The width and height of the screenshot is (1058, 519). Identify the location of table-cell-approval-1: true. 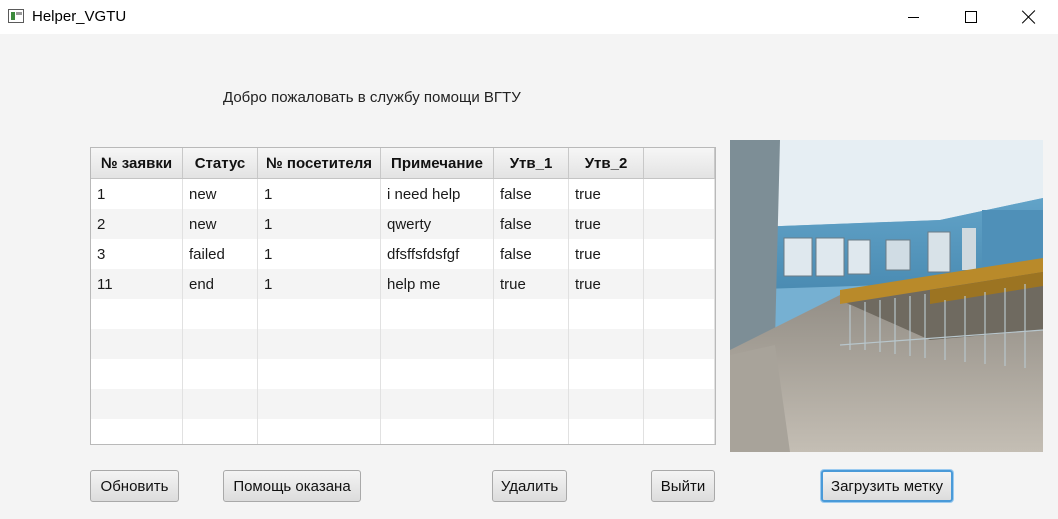
(531, 284).